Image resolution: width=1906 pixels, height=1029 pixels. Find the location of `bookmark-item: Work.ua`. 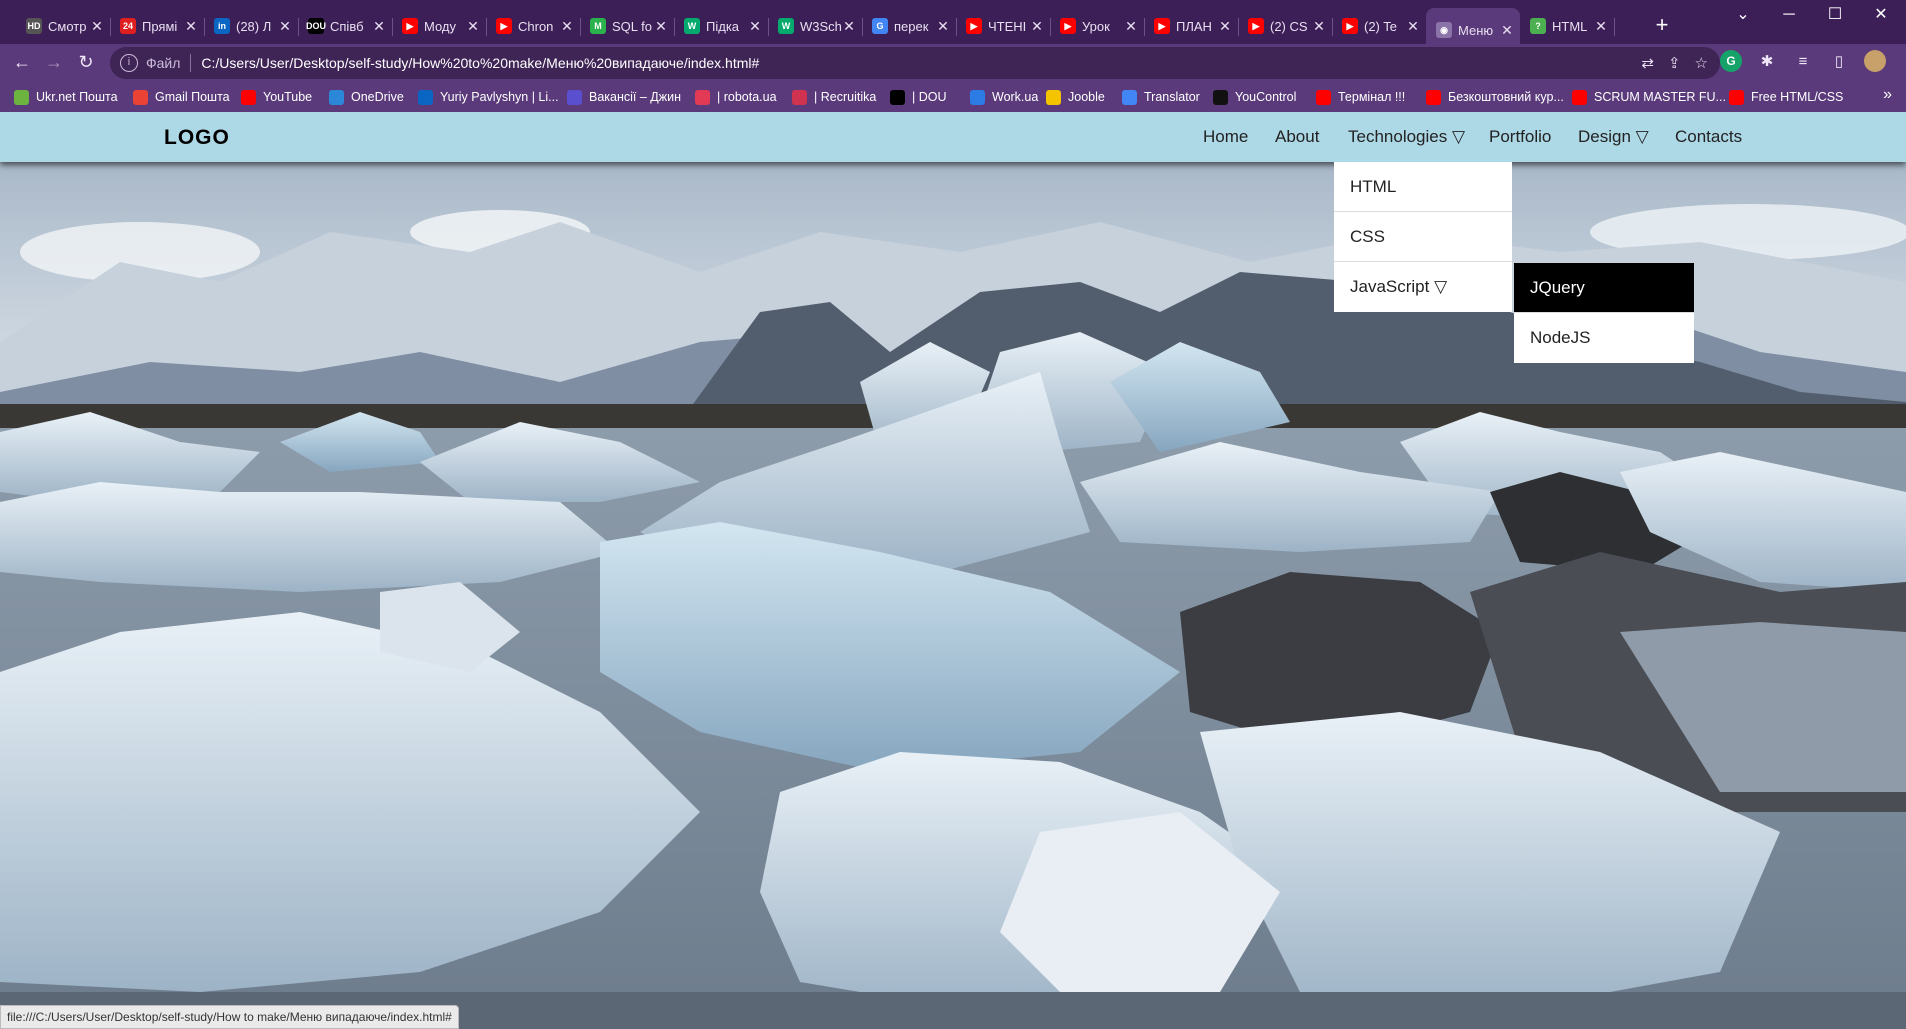

bookmark-item: Work.ua is located at coordinates (1004, 97).